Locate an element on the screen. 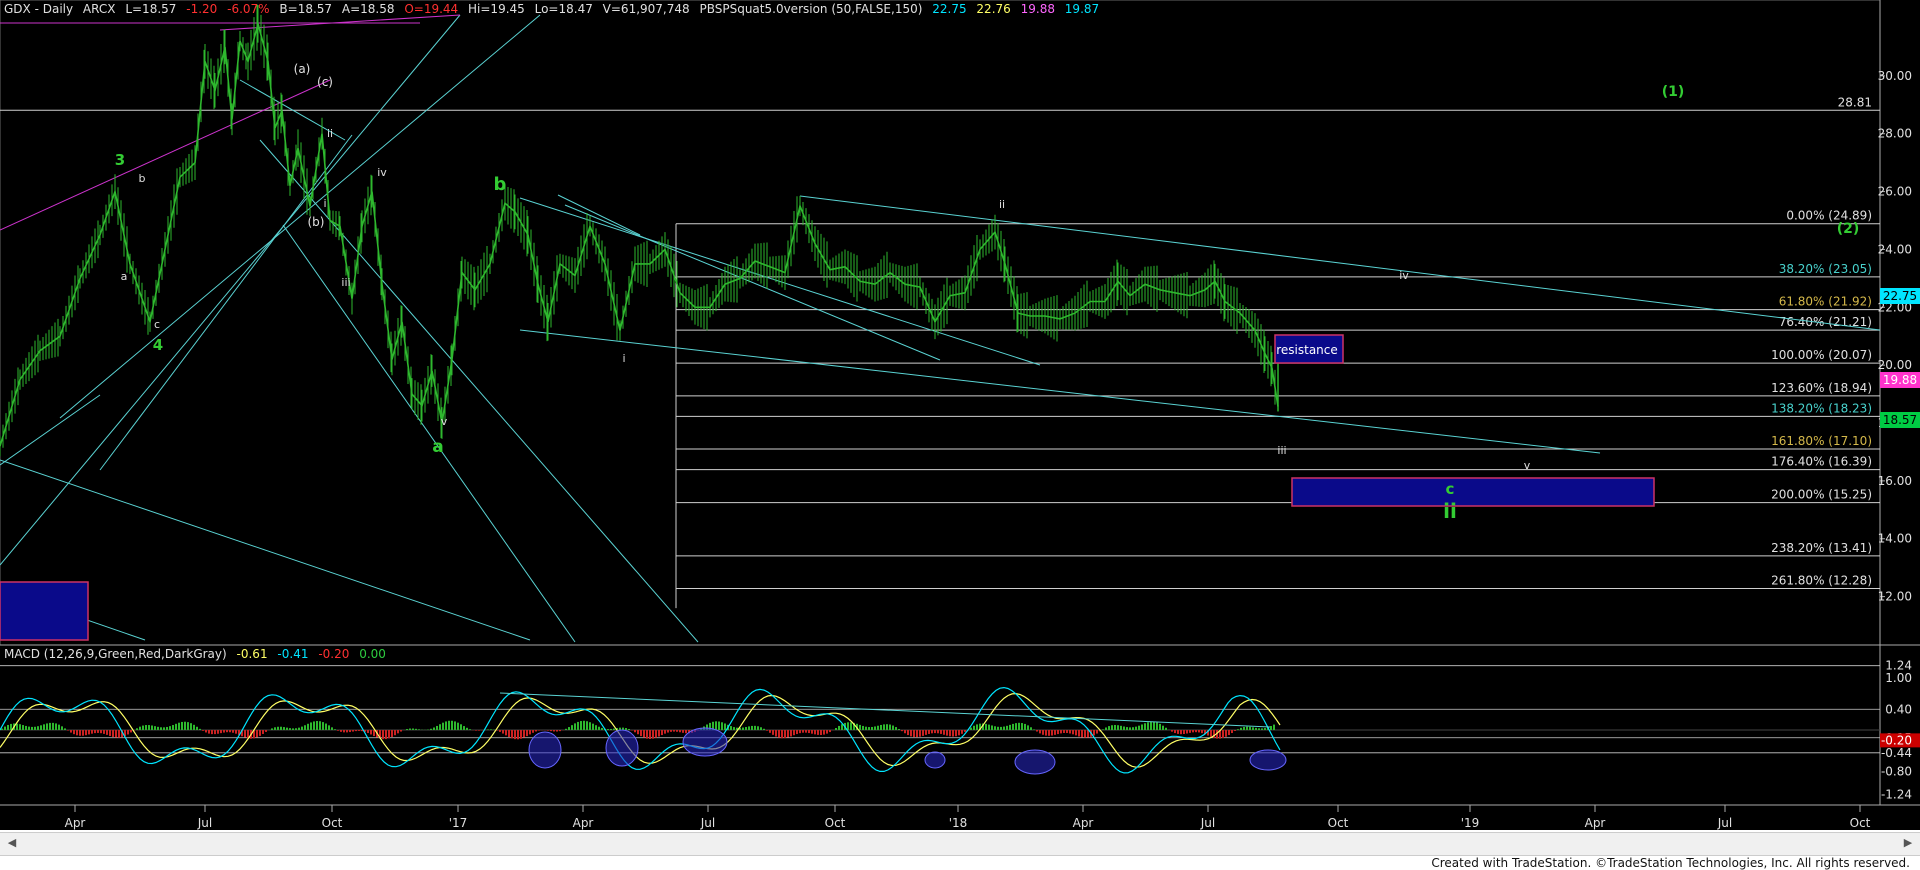  macd-value-2: -0.41 is located at coordinates (293, 654).